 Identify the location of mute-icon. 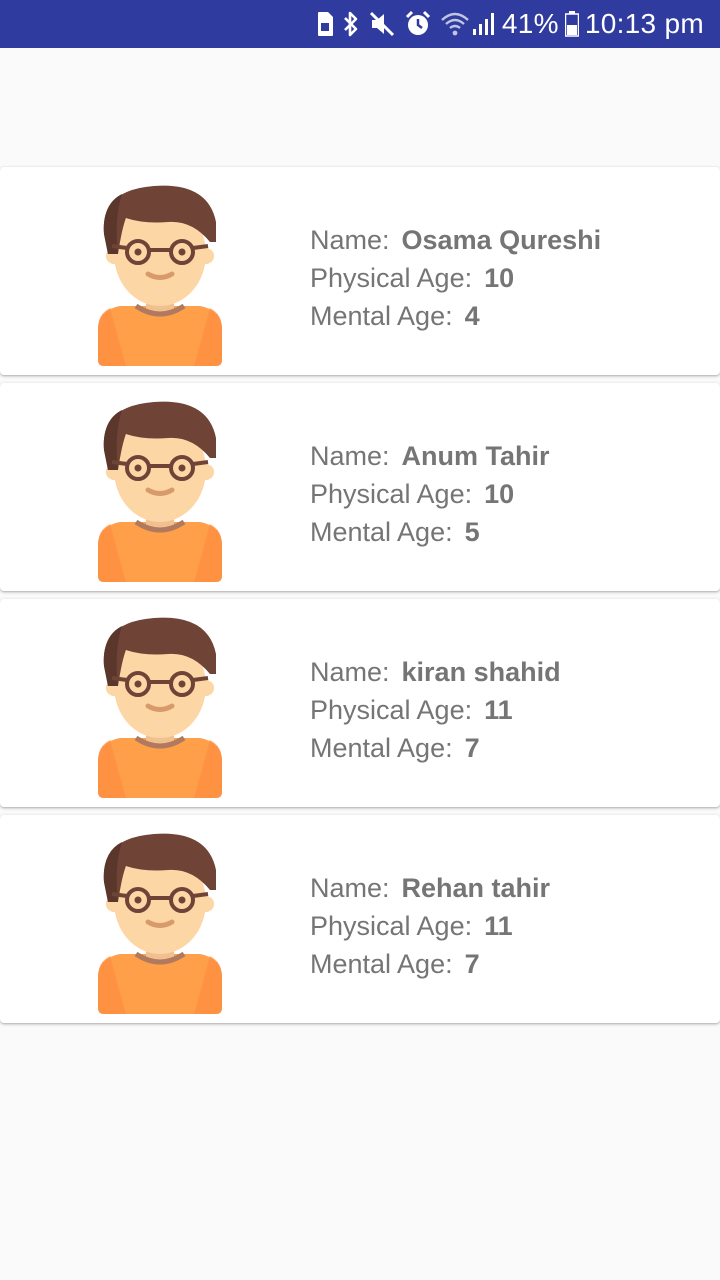
(382, 24).